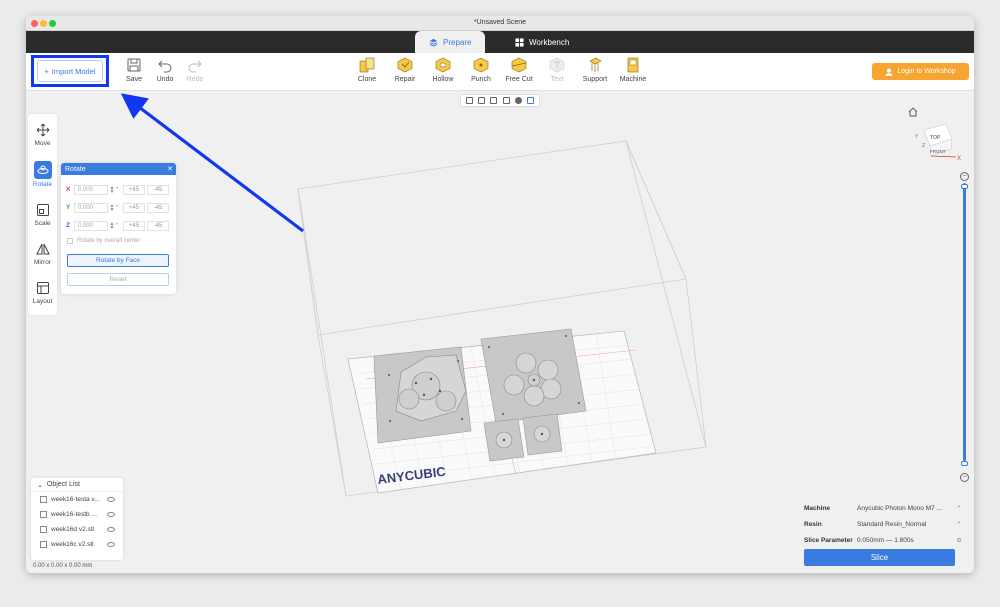 The width and height of the screenshot is (1000, 607). What do you see at coordinates (212, 163) in the screenshot?
I see `annotation-arrow` at bounding box center [212, 163].